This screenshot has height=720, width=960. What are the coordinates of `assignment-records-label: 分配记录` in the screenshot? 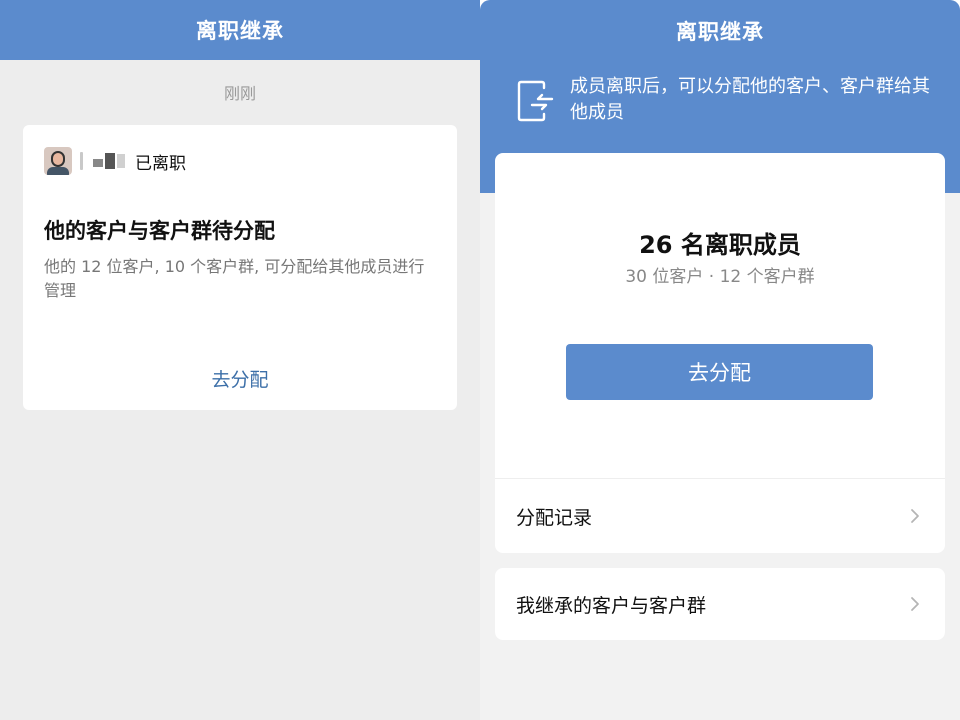 It's located at (554, 517).